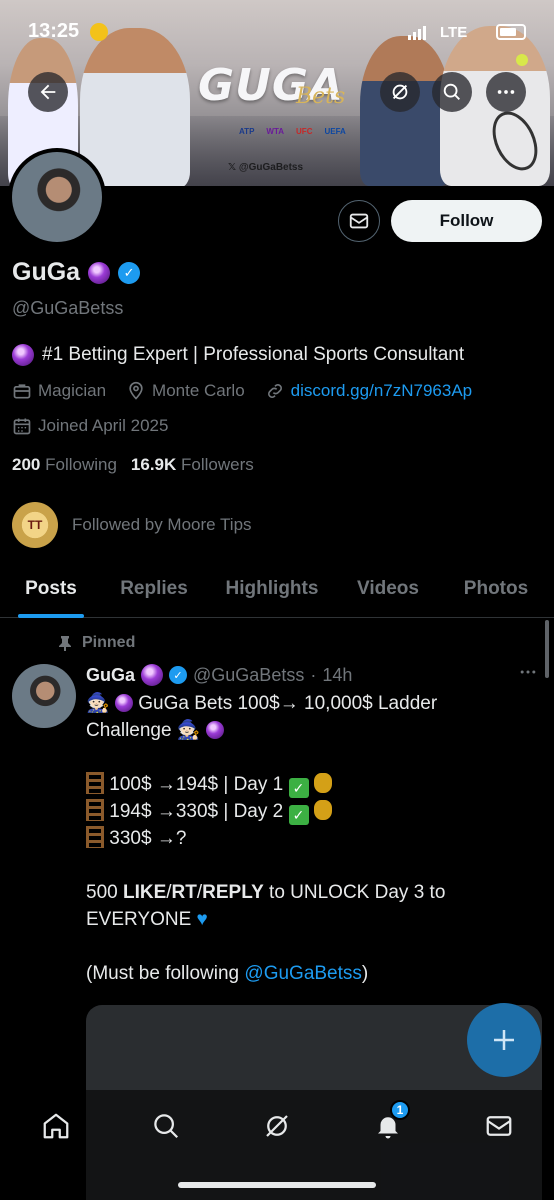 This screenshot has width=554, height=1200. I want to click on search-icon, so click(451, 91).